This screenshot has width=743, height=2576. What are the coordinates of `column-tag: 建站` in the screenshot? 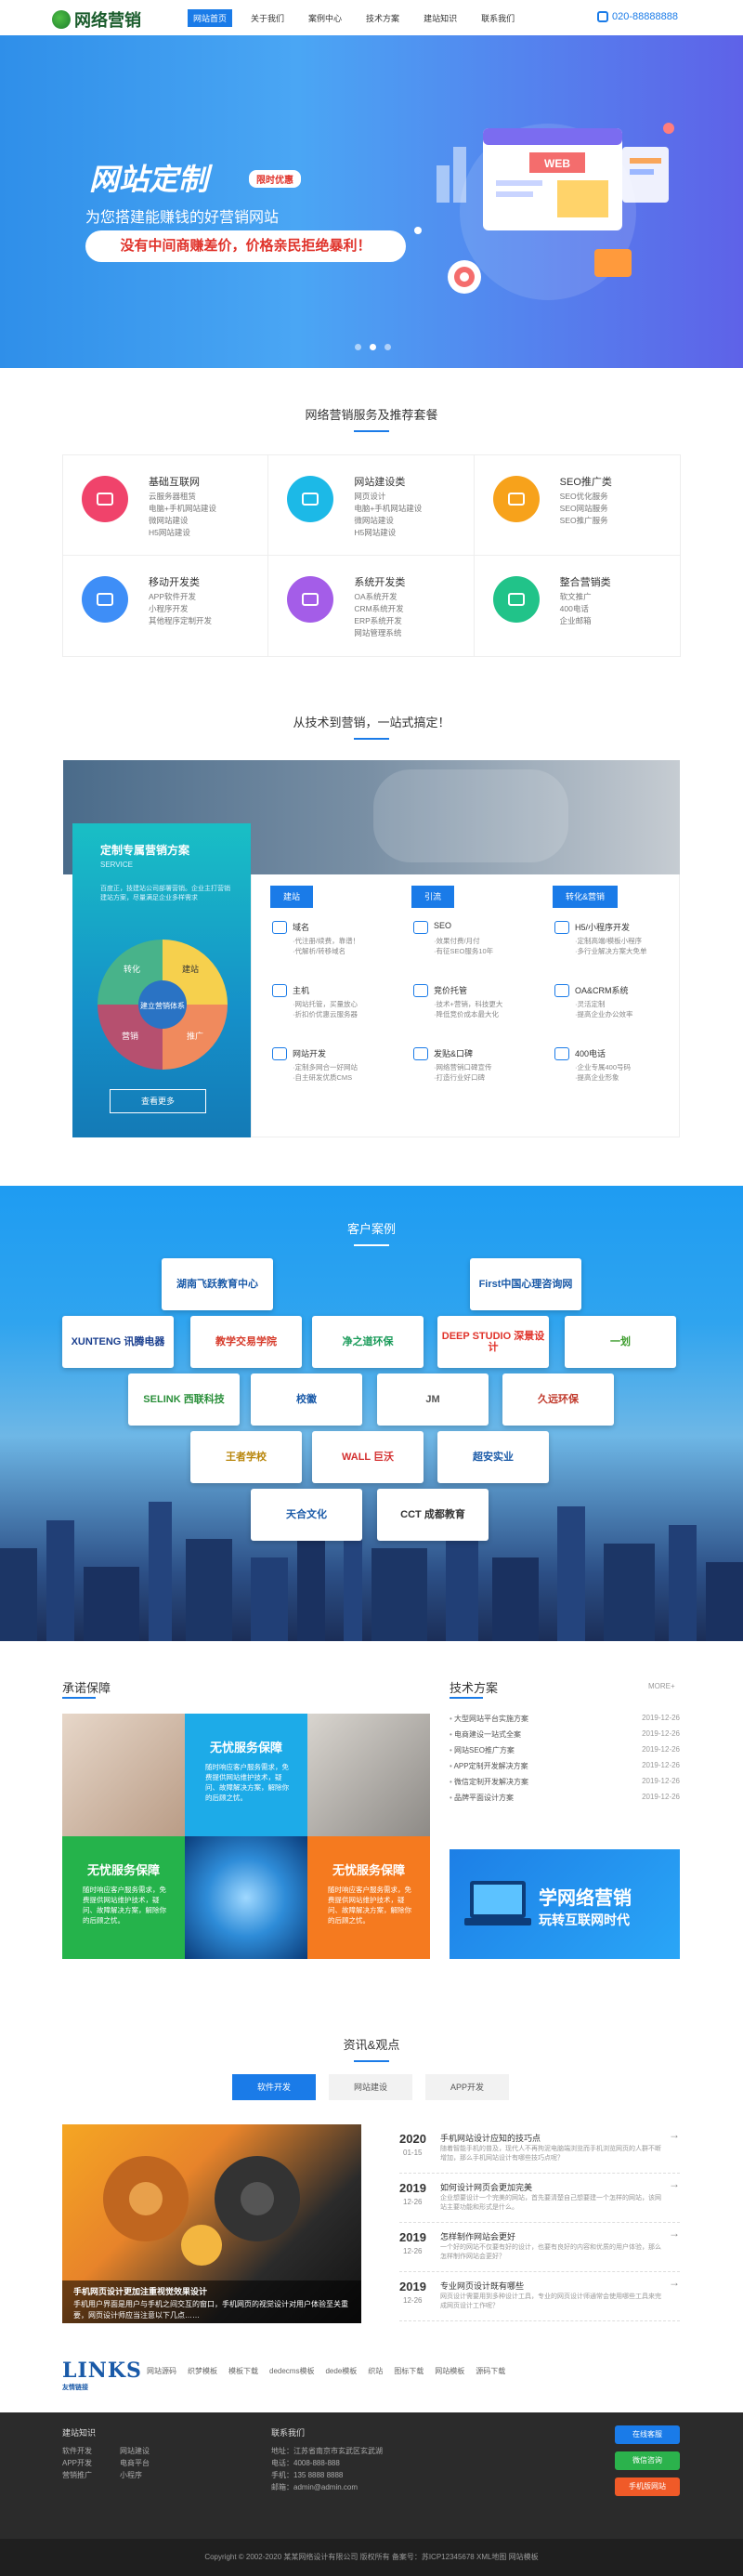 It's located at (292, 897).